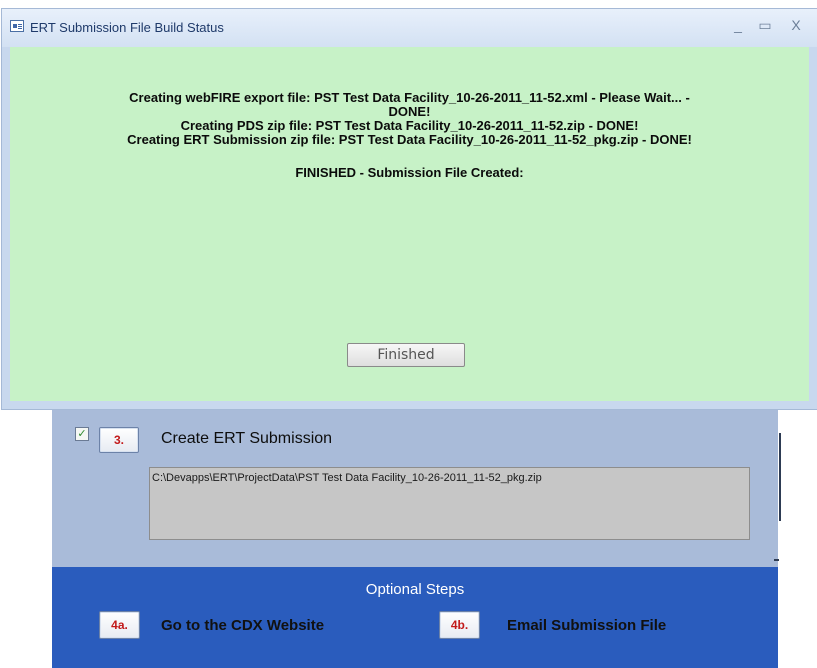 The height and width of the screenshot is (668, 817). What do you see at coordinates (415, 589) in the screenshot?
I see `optional-steps-title: Optional Steps` at bounding box center [415, 589].